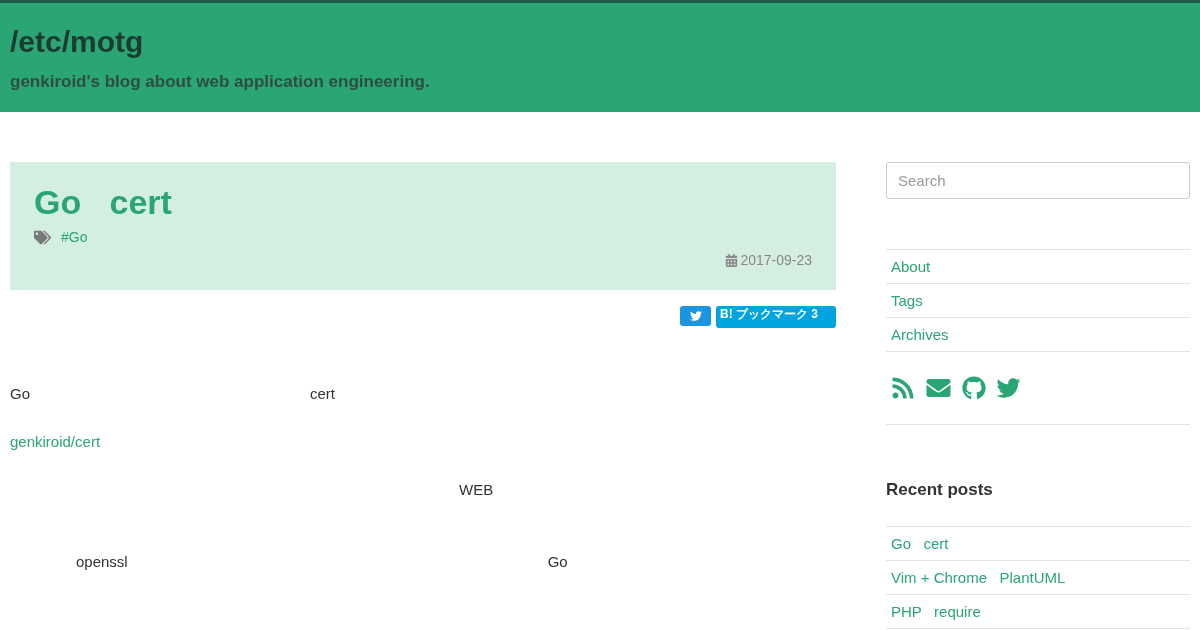  What do you see at coordinates (1038, 611) in the screenshot?
I see `recent-post-link: PHP require` at bounding box center [1038, 611].